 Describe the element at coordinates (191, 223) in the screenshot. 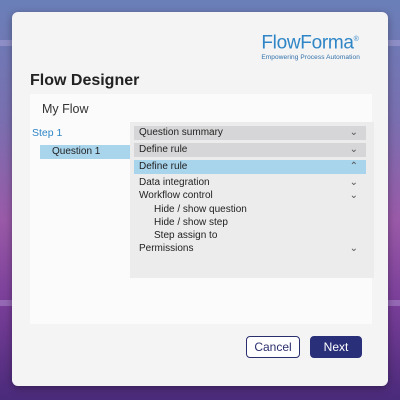

I see `hide-show-step-item: Hide / show step` at that location.